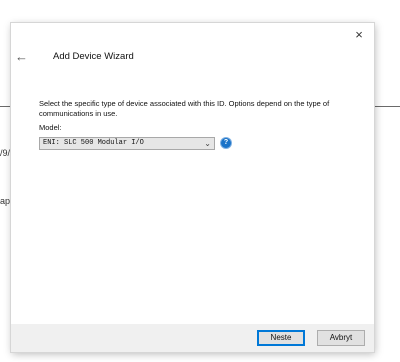 The width and height of the screenshot is (400, 362). What do you see at coordinates (192, 338) in the screenshot?
I see `dialog-footer: Neste Avbryt` at bounding box center [192, 338].